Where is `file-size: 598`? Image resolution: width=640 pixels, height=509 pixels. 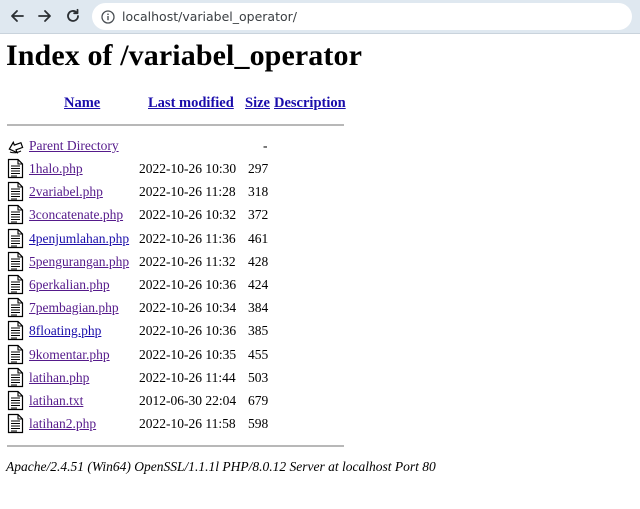 file-size: 598 is located at coordinates (258, 424).